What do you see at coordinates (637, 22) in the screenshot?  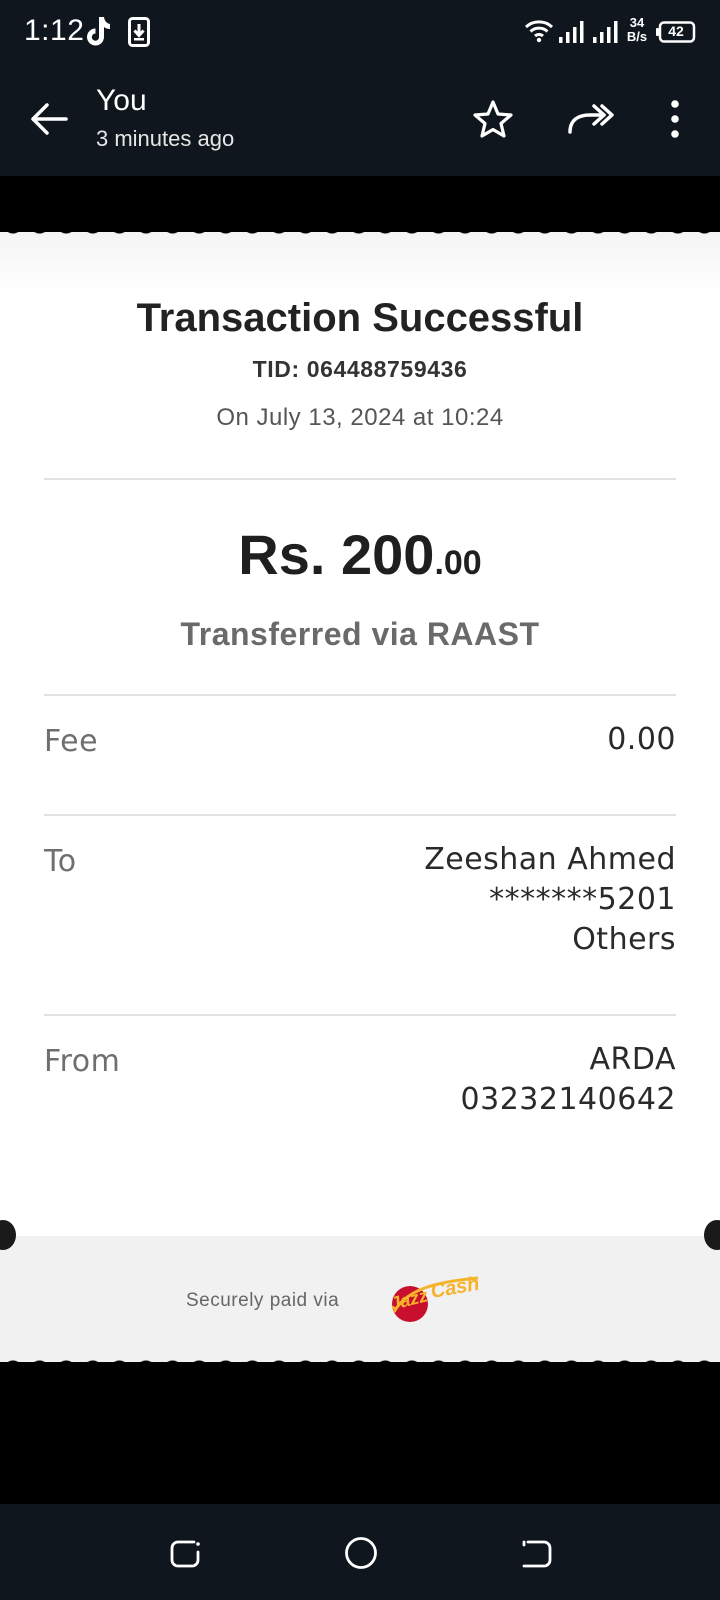 I see `network-speed-value: 34` at bounding box center [637, 22].